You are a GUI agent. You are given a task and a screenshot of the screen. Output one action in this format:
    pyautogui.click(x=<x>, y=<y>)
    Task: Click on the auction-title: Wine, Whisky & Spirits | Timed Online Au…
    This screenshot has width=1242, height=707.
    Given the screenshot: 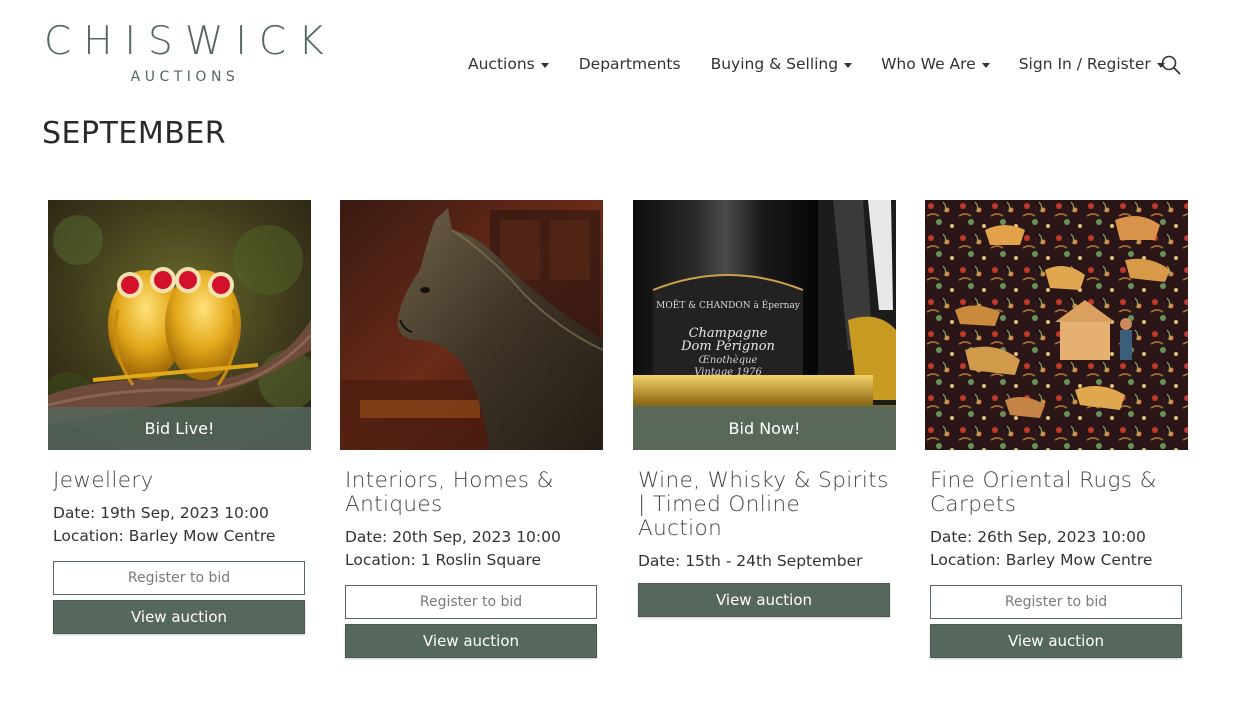 What is the action you would take?
    pyautogui.click(x=764, y=505)
    